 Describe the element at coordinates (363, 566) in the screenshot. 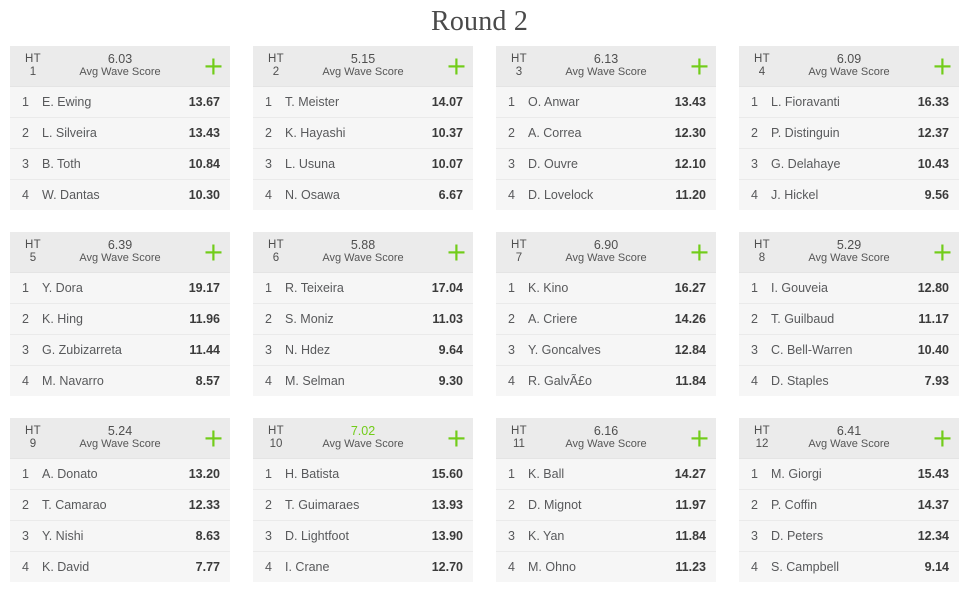

I see `athlete-row: 4 I. Crane 12.70` at that location.